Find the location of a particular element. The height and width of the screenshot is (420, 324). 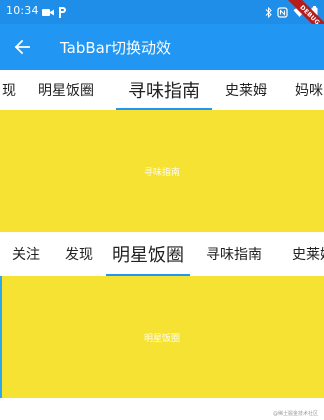

page-label: 寻味指南 is located at coordinates (161, 172).